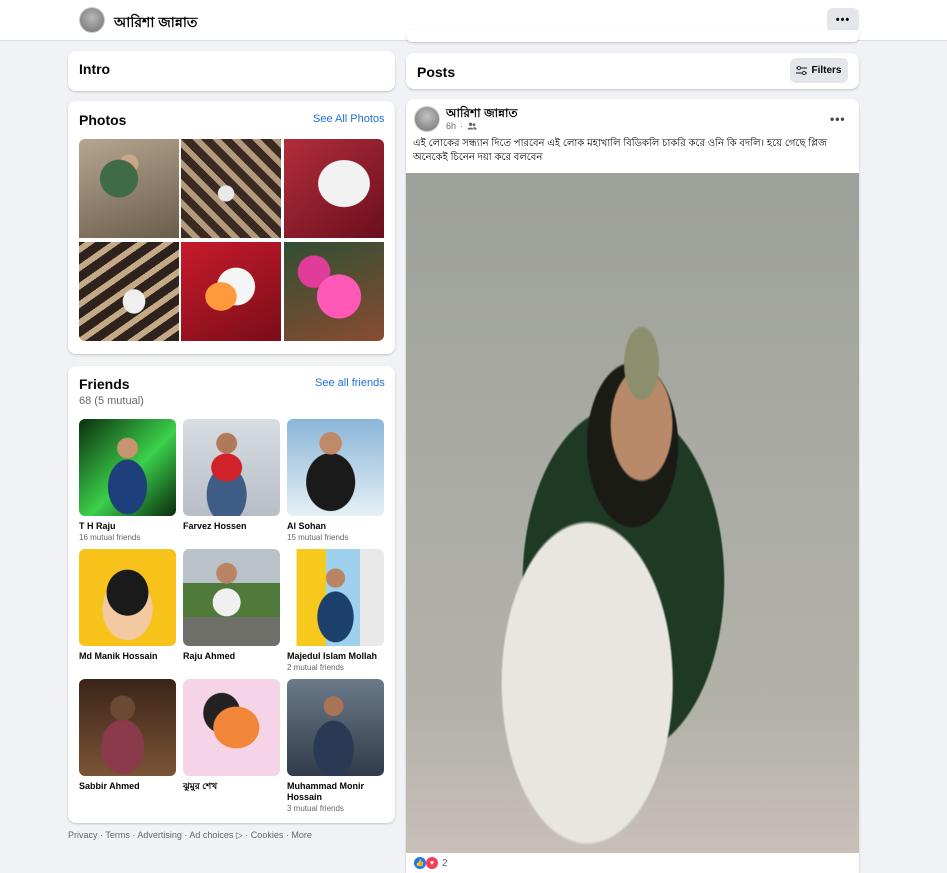  What do you see at coordinates (127, 786) in the screenshot?
I see `friend-name: Sabbir Ahmed` at bounding box center [127, 786].